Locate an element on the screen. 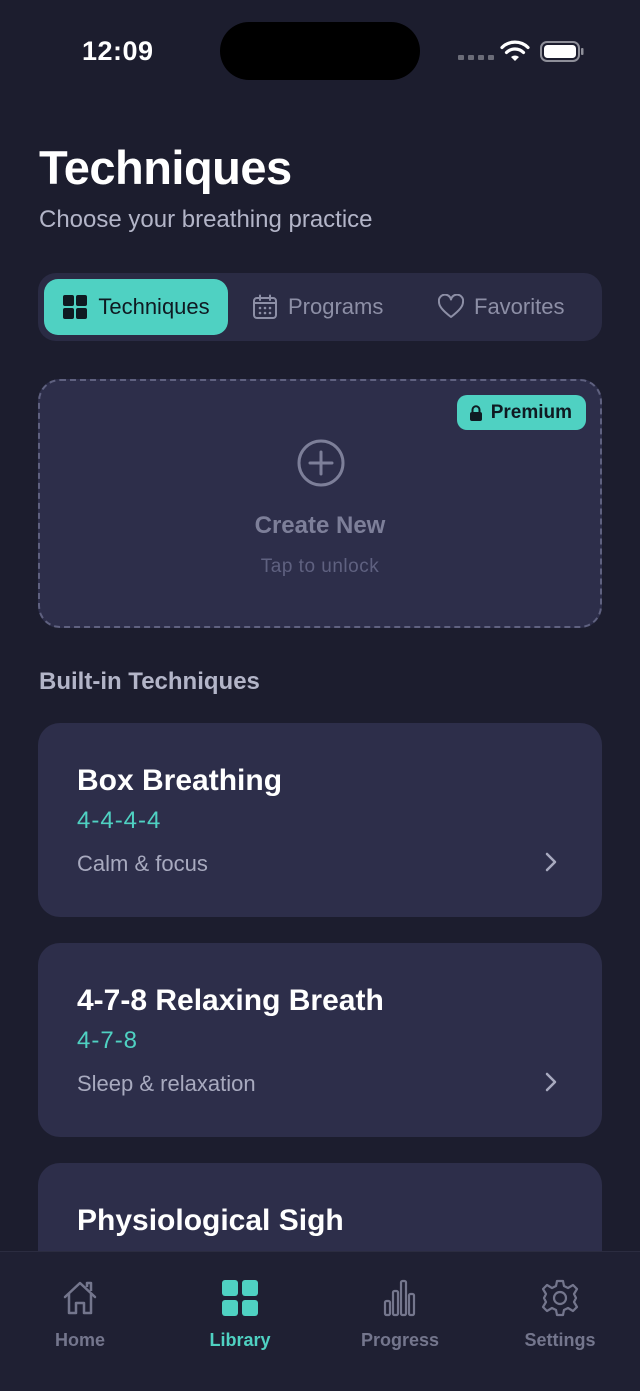  dynamic-island is located at coordinates (320, 51).